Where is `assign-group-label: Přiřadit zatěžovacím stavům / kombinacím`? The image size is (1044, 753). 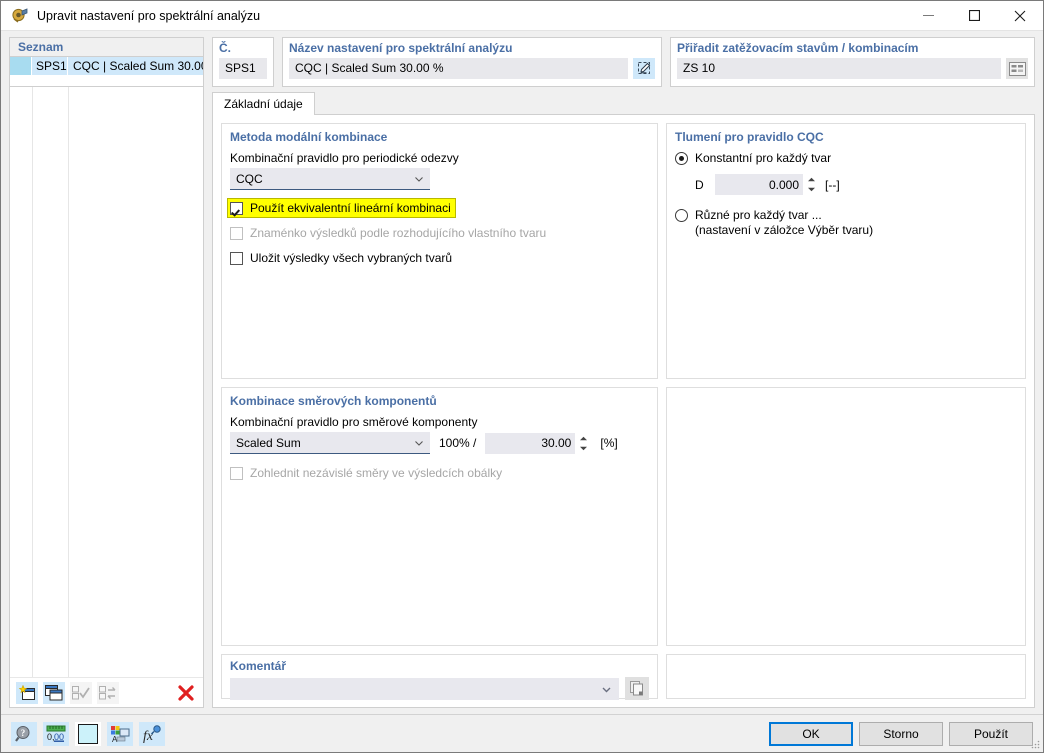 assign-group-label: Přiřadit zatěžovacím stavům / kombinacím is located at coordinates (798, 48).